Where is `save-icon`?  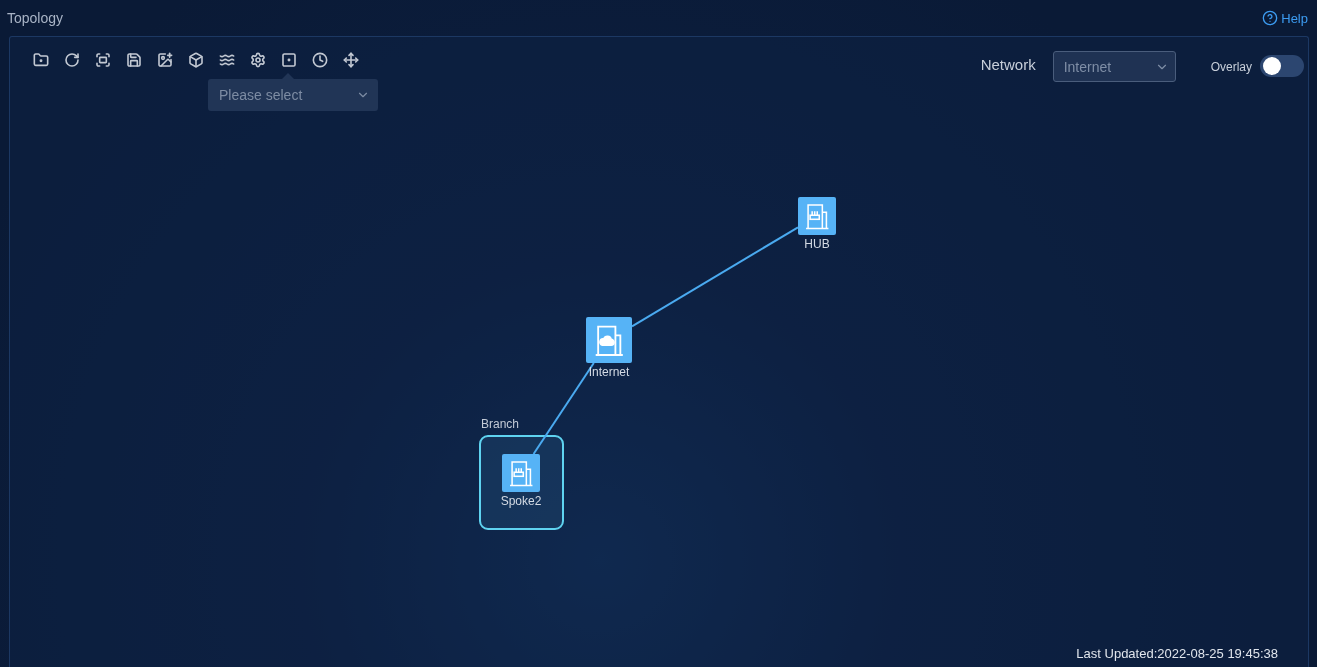
save-icon is located at coordinates (134, 60).